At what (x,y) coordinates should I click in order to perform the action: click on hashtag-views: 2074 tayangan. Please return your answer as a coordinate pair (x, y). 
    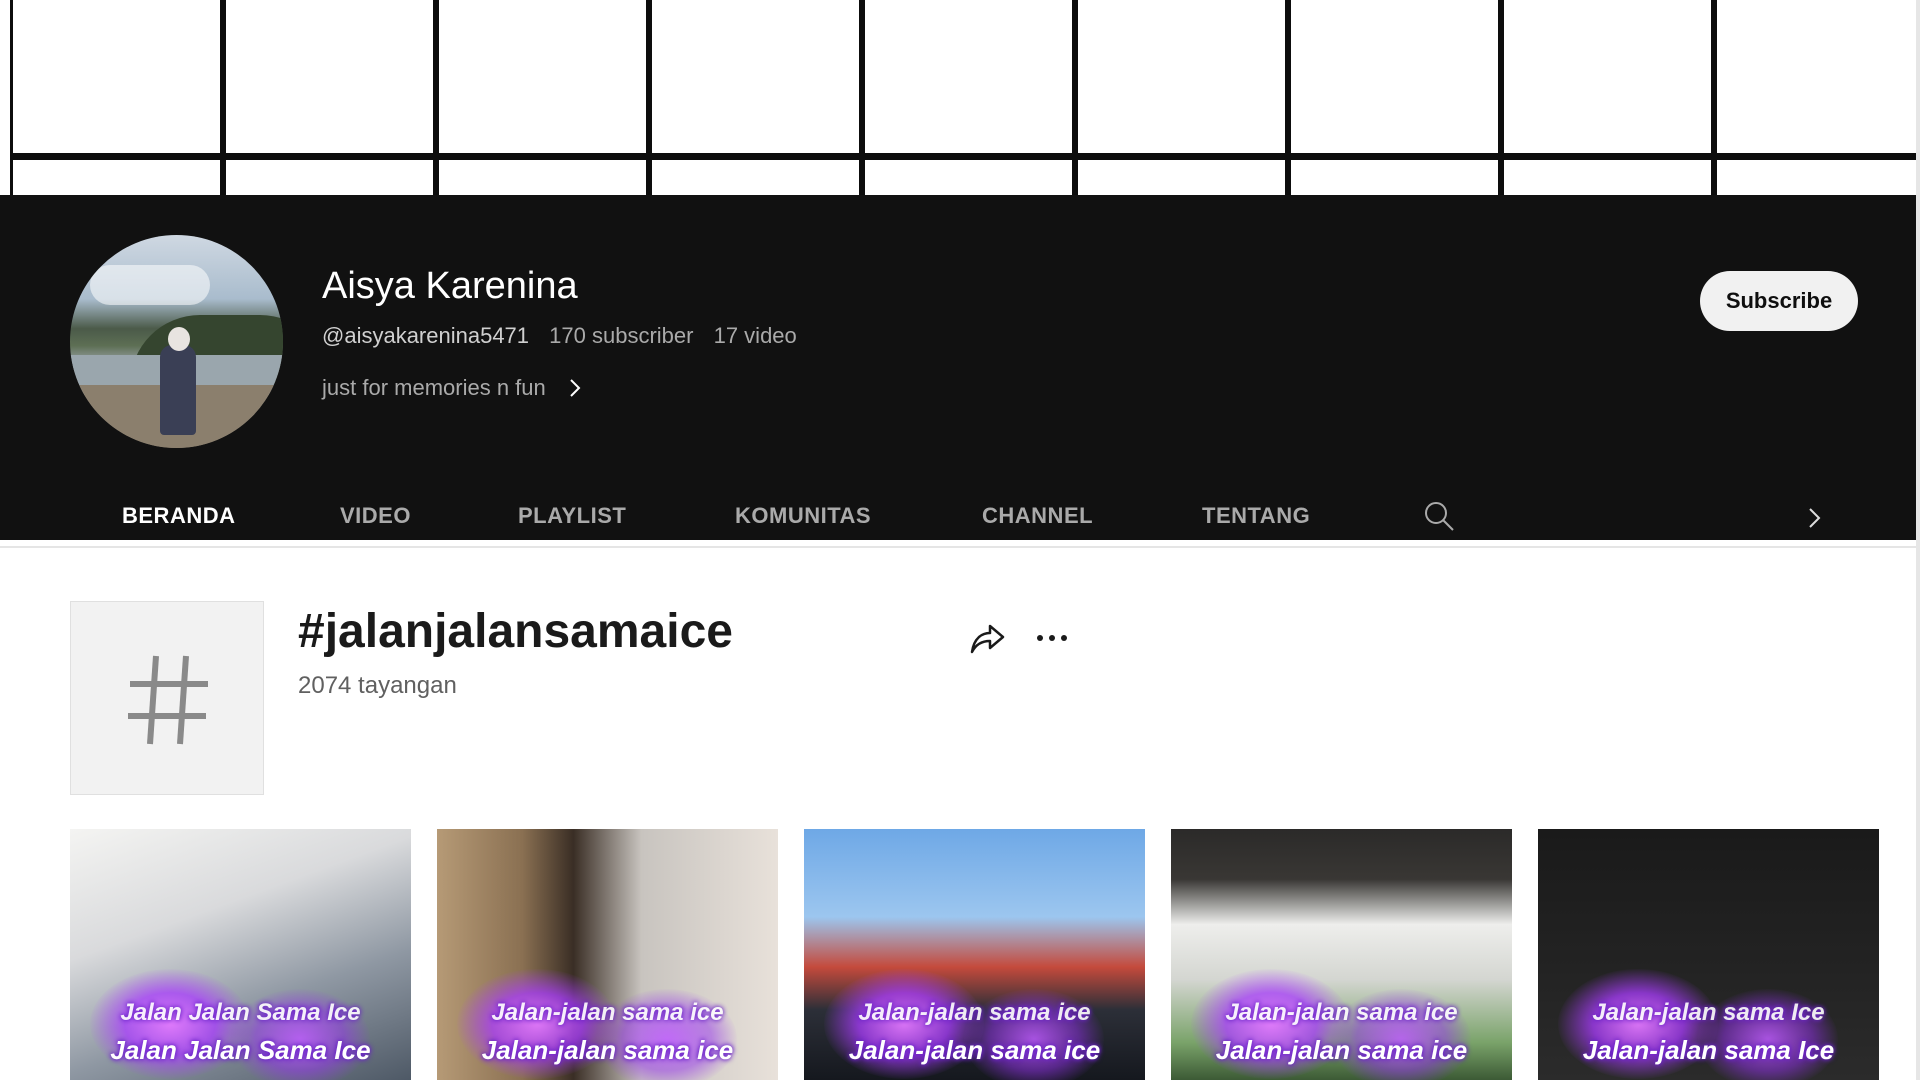
    Looking at the image, I should click on (377, 685).